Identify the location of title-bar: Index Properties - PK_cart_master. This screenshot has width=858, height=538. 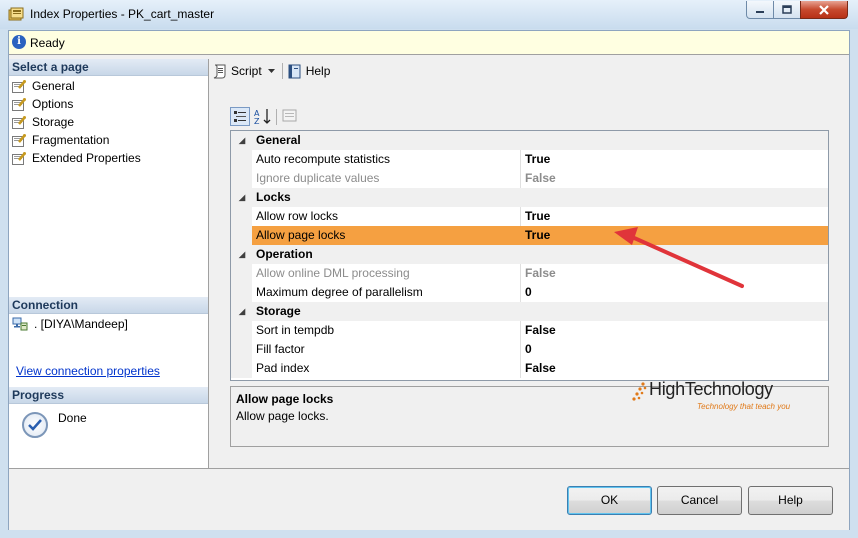
(429, 14).